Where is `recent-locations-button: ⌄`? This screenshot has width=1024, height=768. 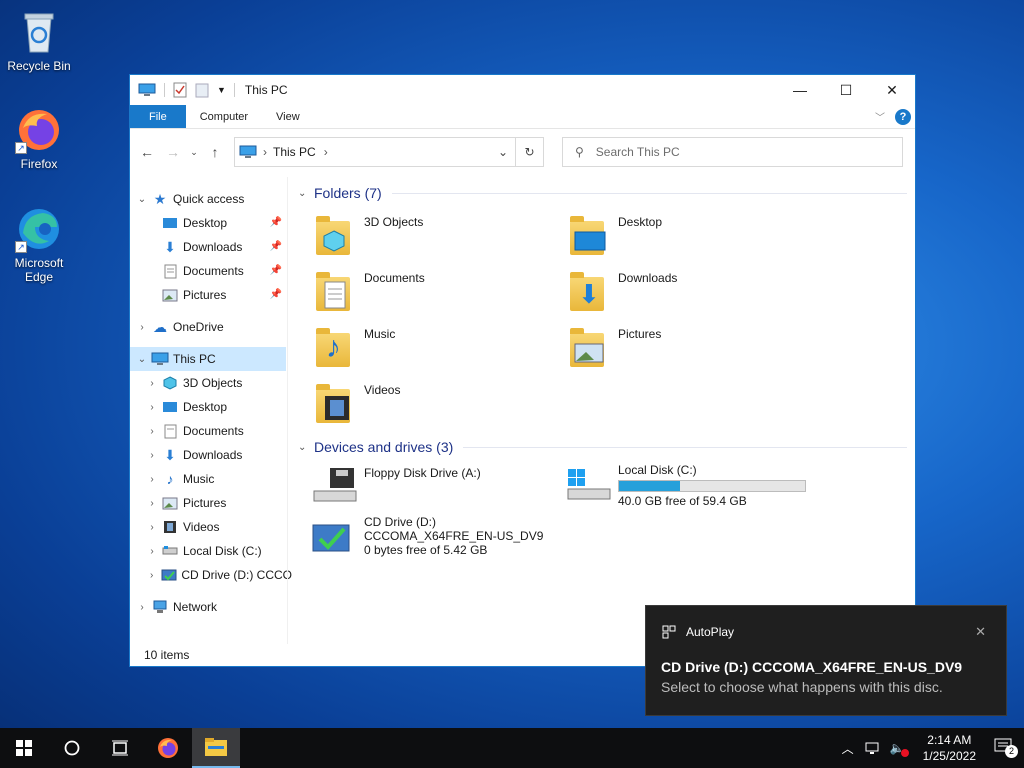
recent-locations-button: ⌄ is located at coordinates (194, 152).